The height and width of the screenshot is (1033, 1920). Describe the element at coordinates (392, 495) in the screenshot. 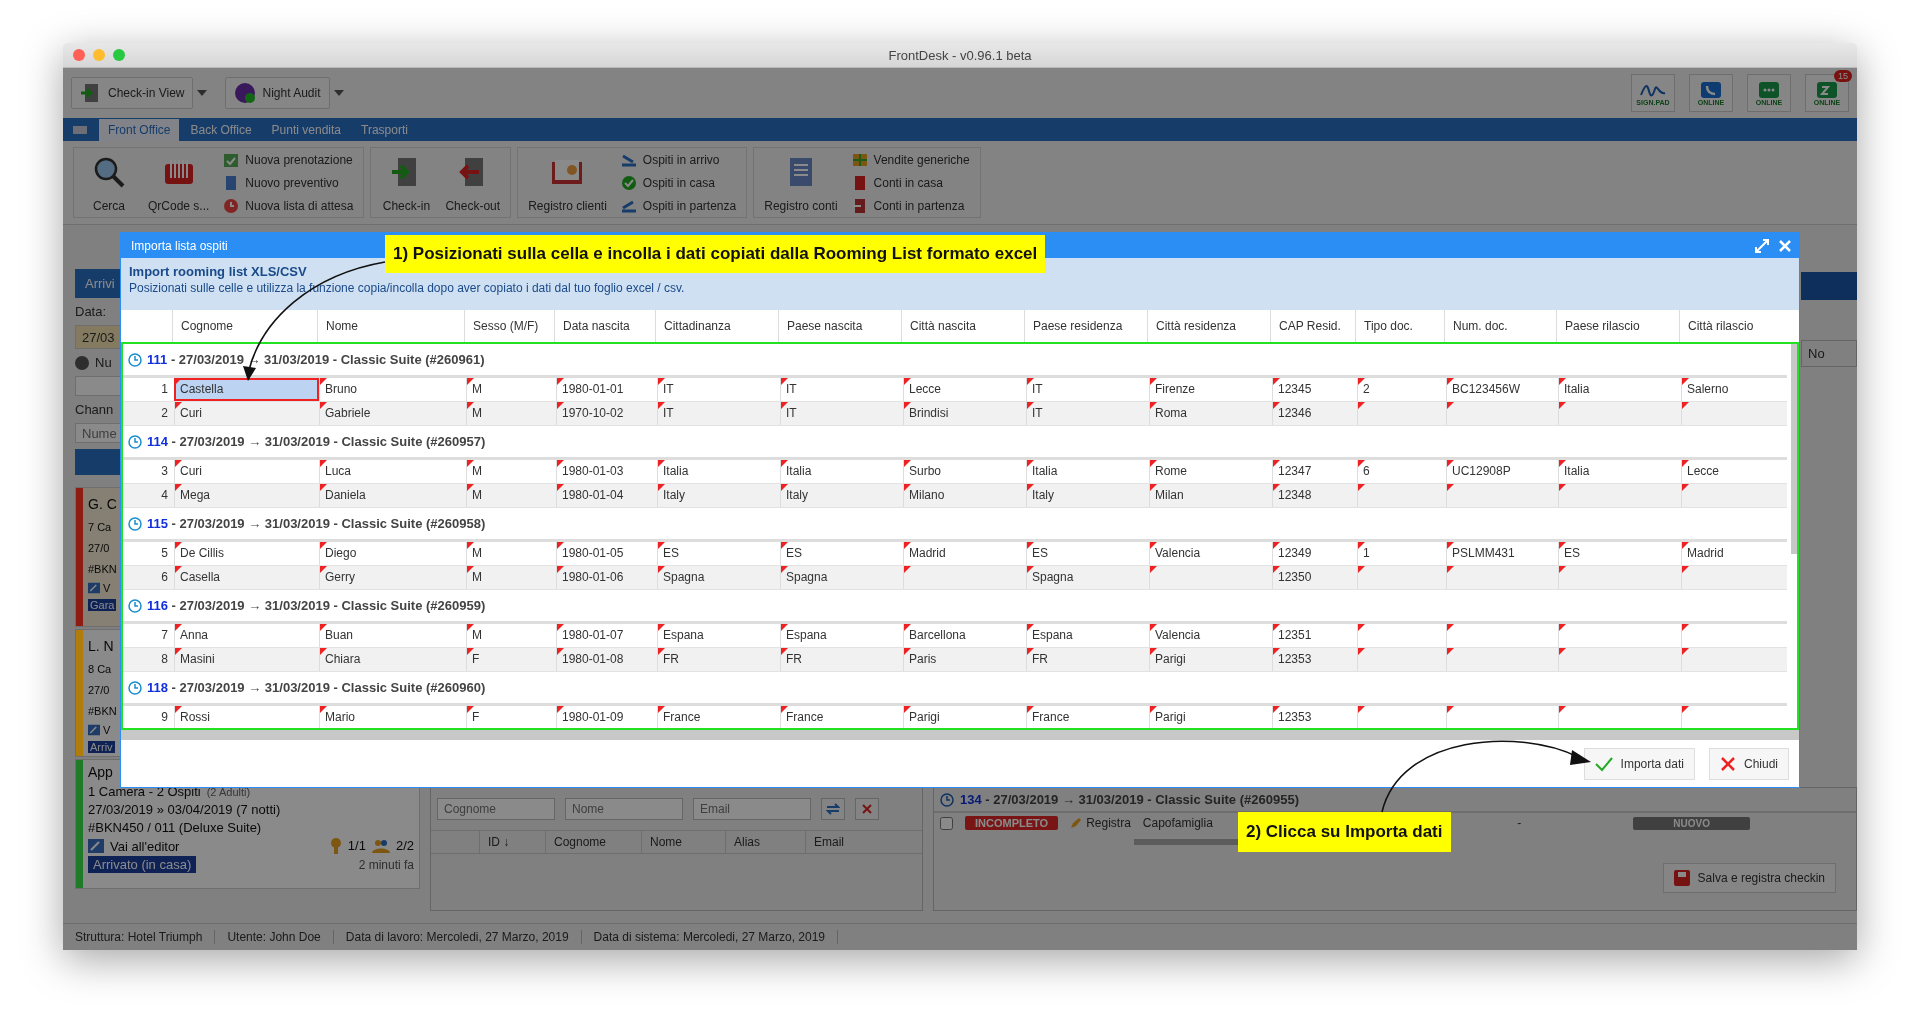

I see `table-cell: Daniela` at that location.